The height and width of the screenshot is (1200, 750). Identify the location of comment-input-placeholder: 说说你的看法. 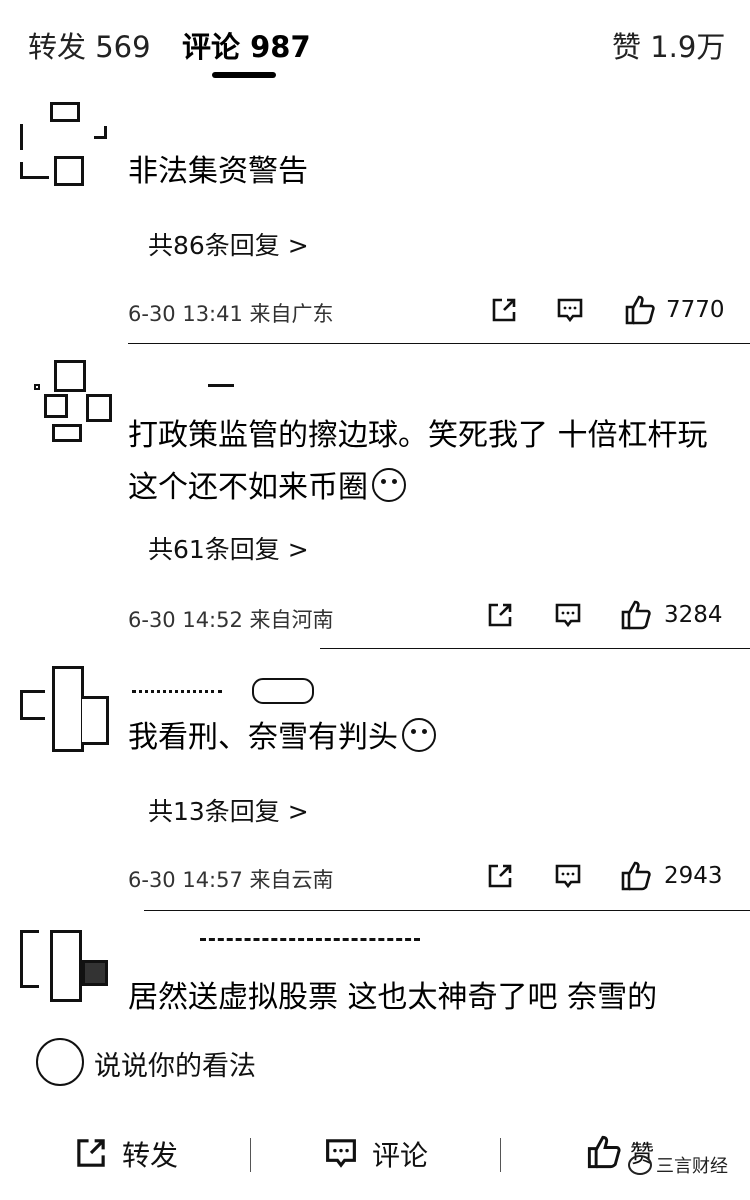
(175, 1066).